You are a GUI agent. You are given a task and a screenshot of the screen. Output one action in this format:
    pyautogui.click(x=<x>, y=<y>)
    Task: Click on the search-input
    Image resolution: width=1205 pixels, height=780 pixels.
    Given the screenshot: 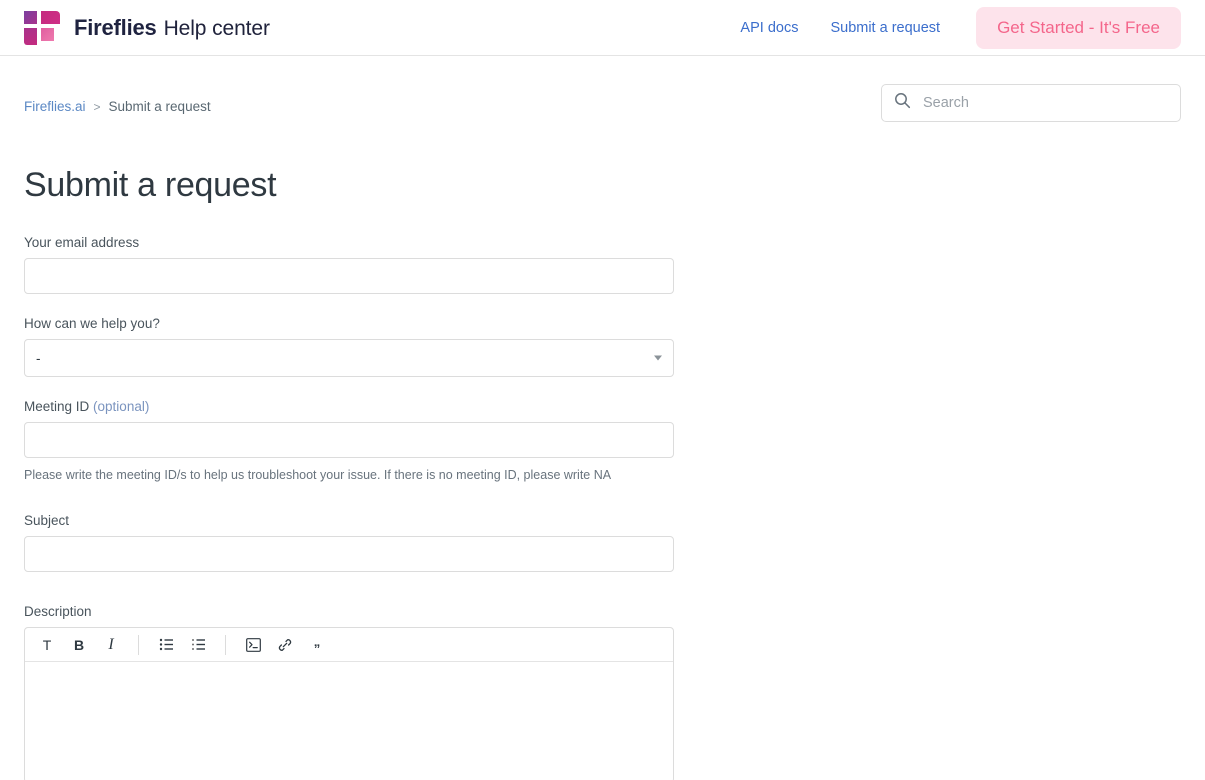 What is the action you would take?
    pyautogui.click(x=1044, y=103)
    